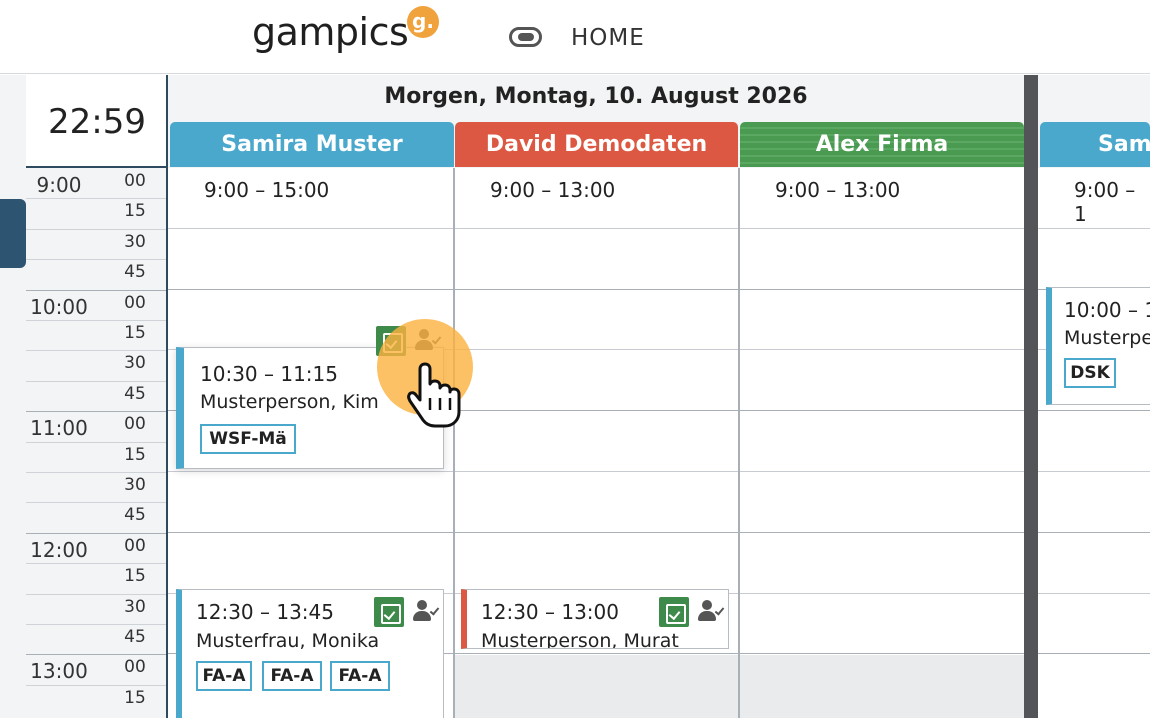 The image size is (1150, 718). I want to click on appointment-name: Musterperson, Kim, so click(289, 402).